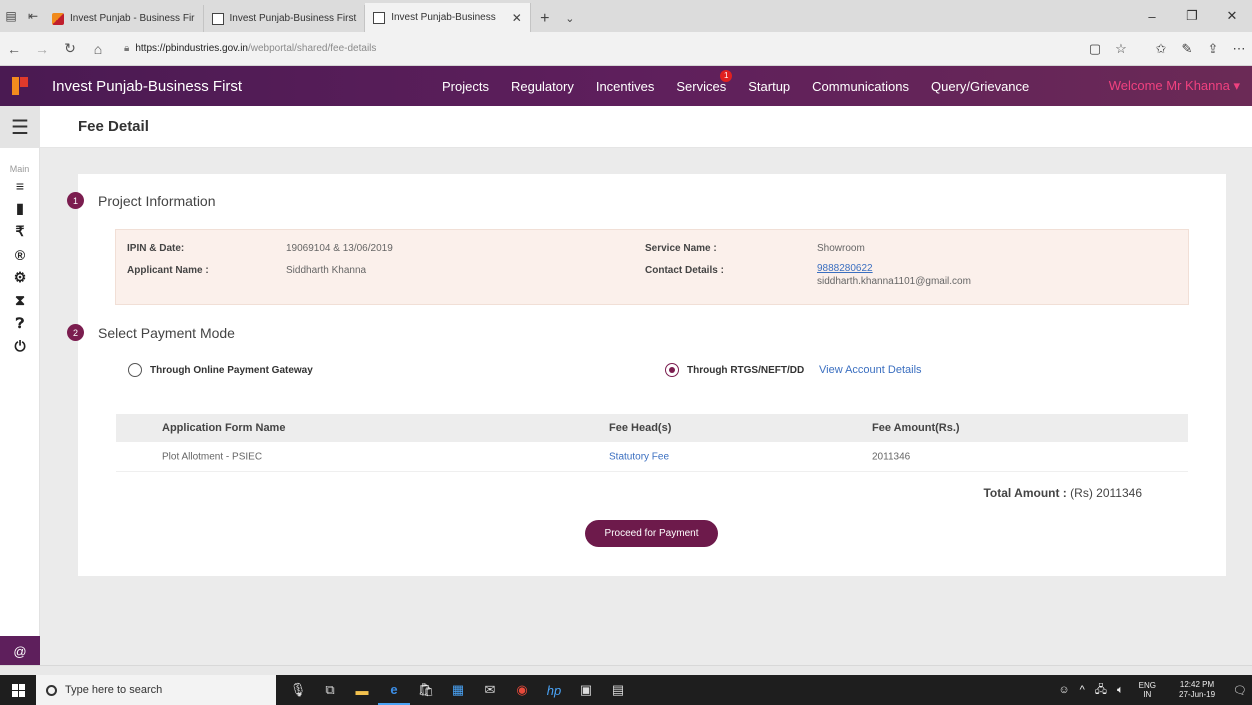 The width and height of the screenshot is (1252, 705). What do you see at coordinates (18, 690) in the screenshot?
I see `start-button` at bounding box center [18, 690].